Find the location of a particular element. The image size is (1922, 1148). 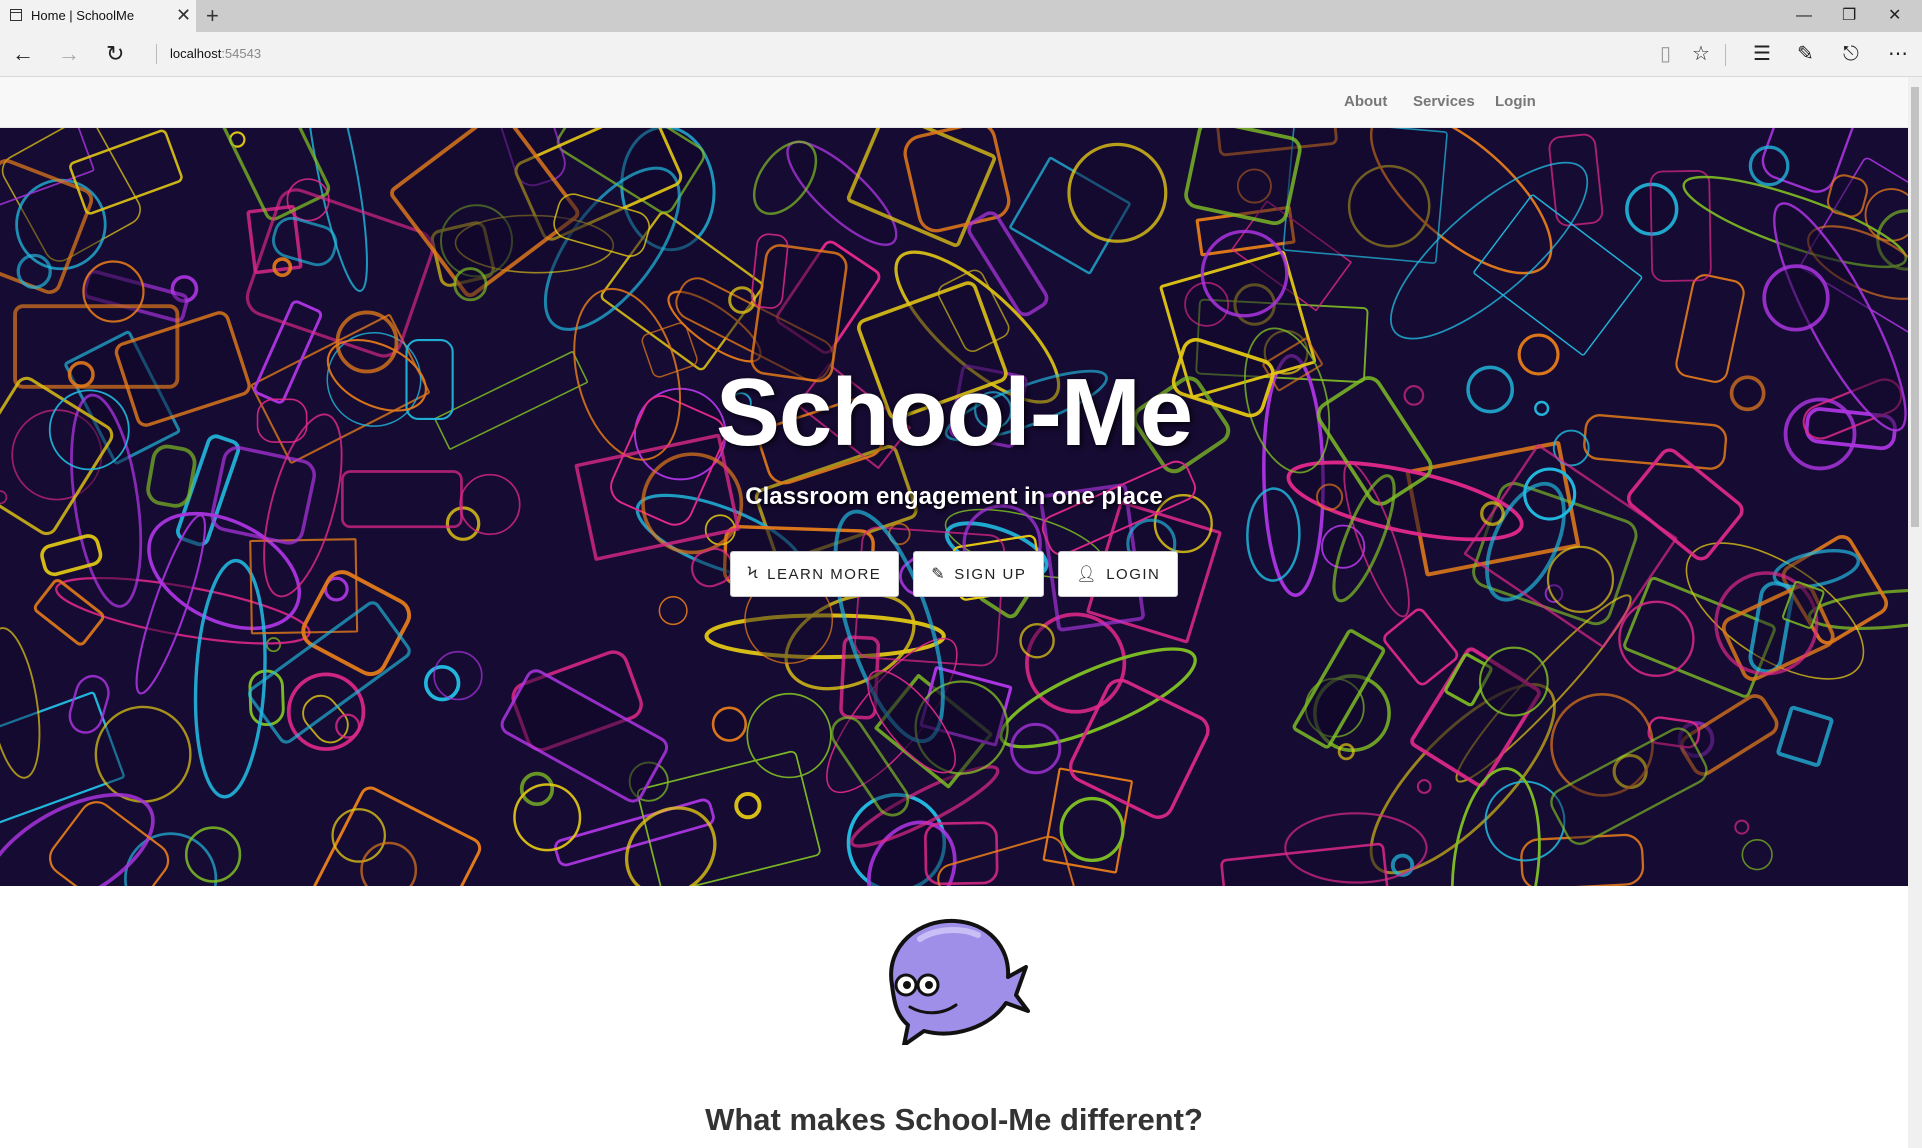

user-icon: 👤︎ is located at coordinates (1087, 574).